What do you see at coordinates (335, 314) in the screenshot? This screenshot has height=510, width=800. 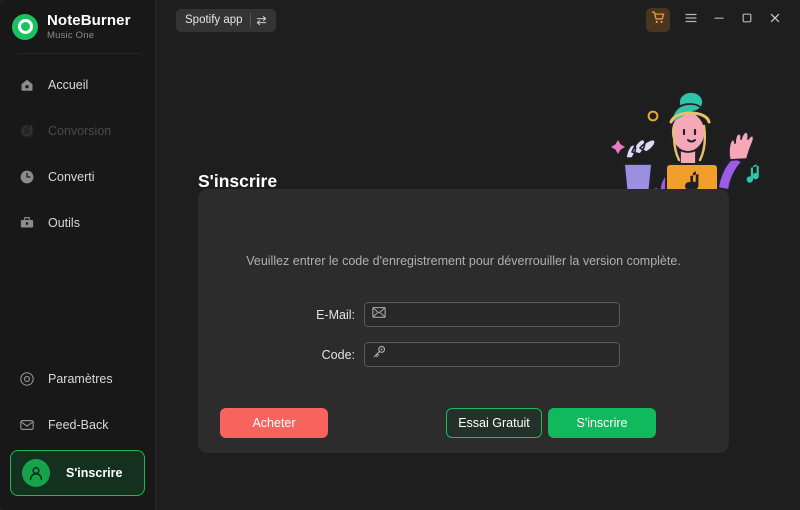 I see `email-label: E-Mail:` at bounding box center [335, 314].